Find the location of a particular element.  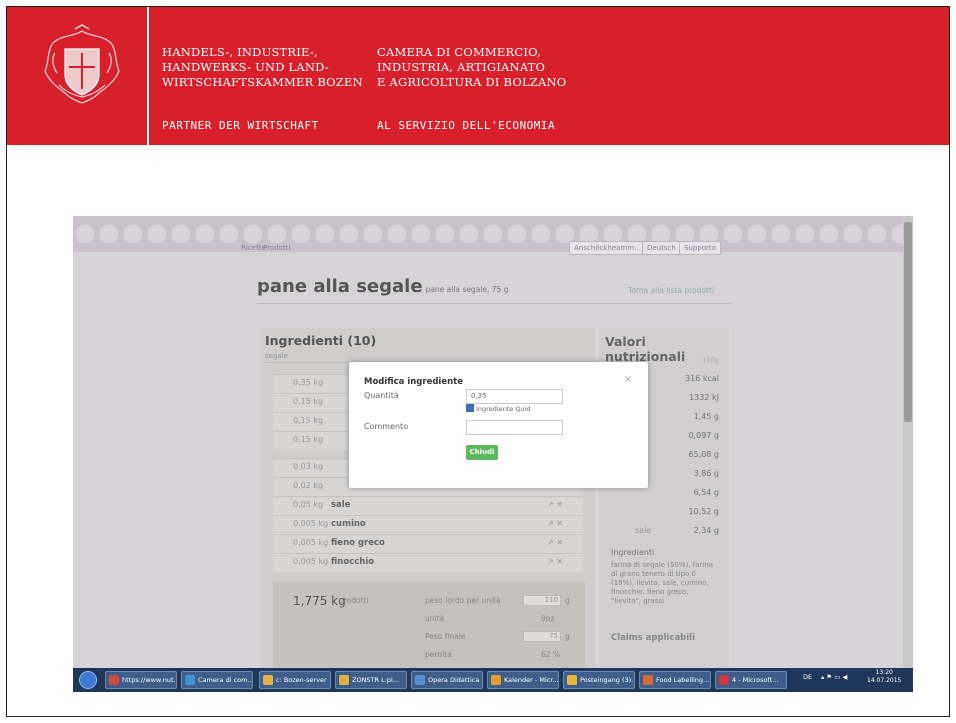

checkbox-icon is located at coordinates (470, 408).